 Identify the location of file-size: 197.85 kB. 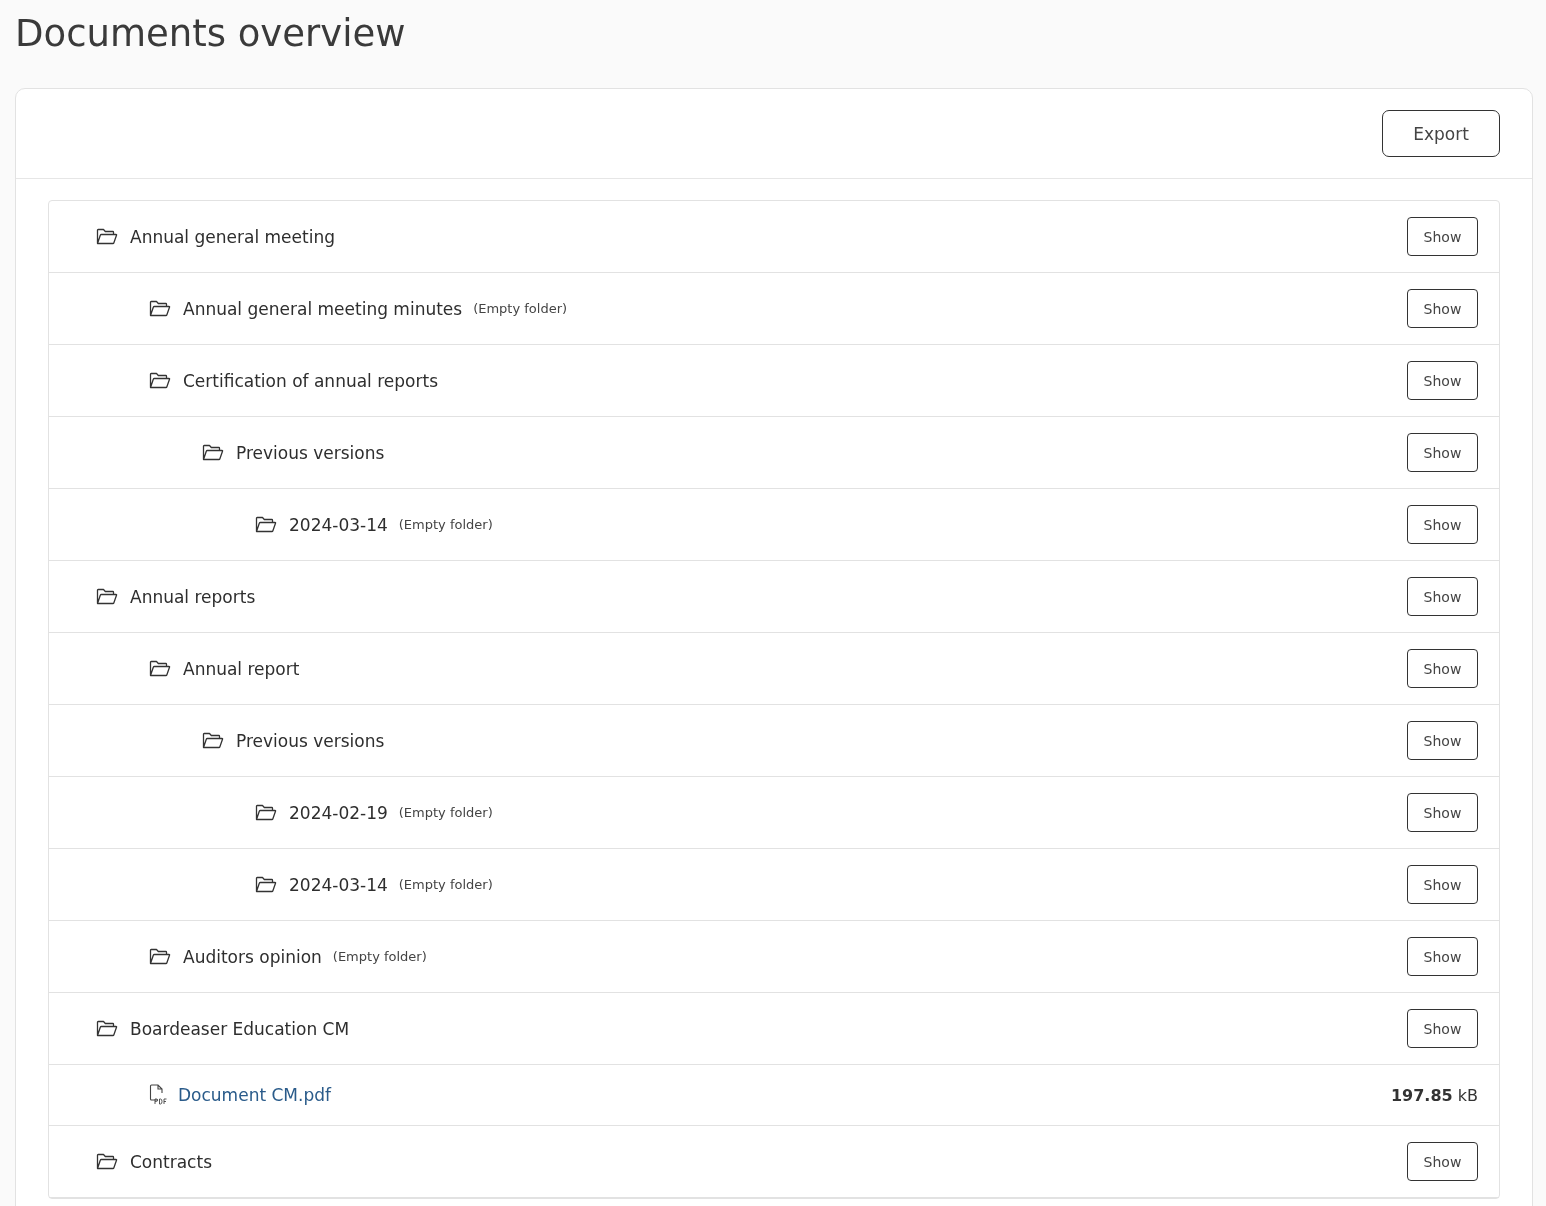
(1434, 1095).